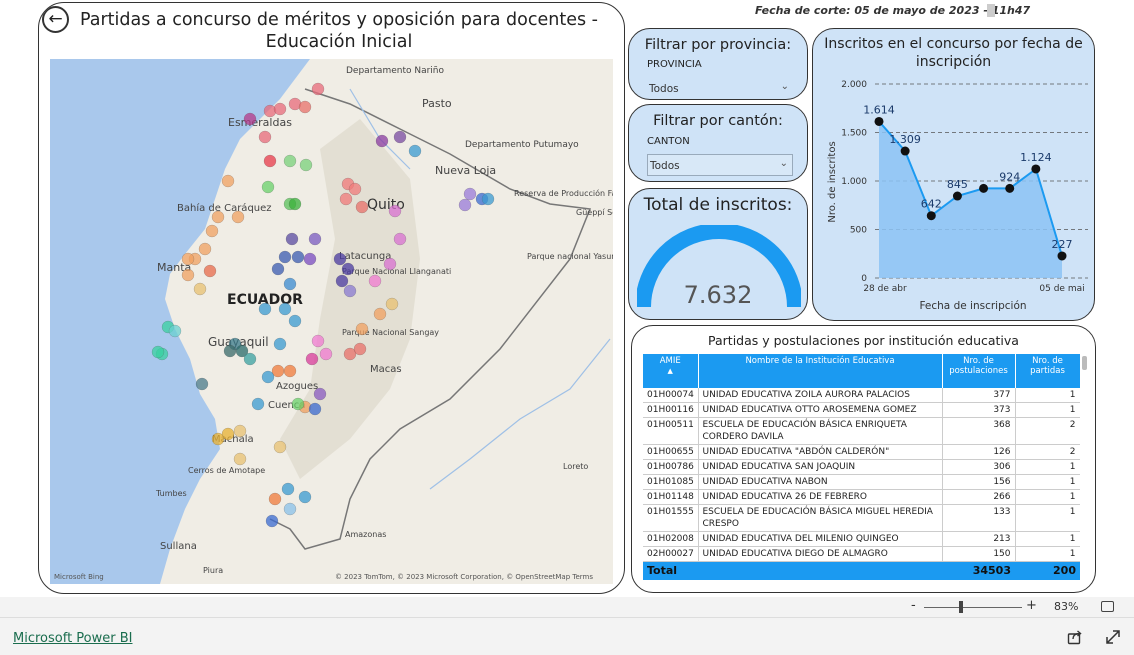 This screenshot has width=1134, height=655. I want to click on column-header-name: Nombre de la Institución Educativa, so click(820, 371).